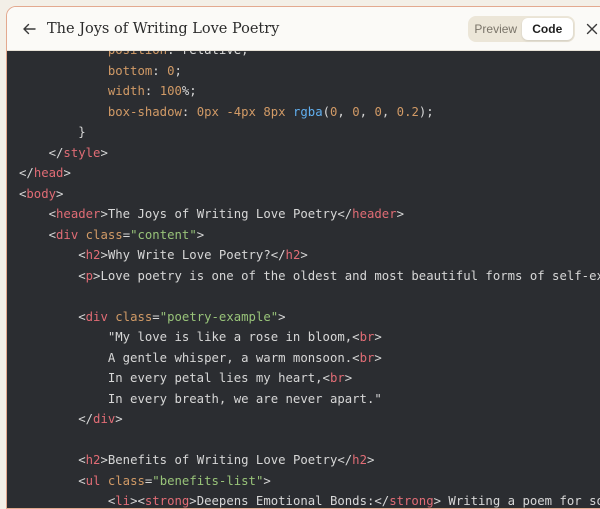 Image resolution: width=600 pixels, height=509 pixels. What do you see at coordinates (389, 111) in the screenshot?
I see `code-token: ,` at bounding box center [389, 111].